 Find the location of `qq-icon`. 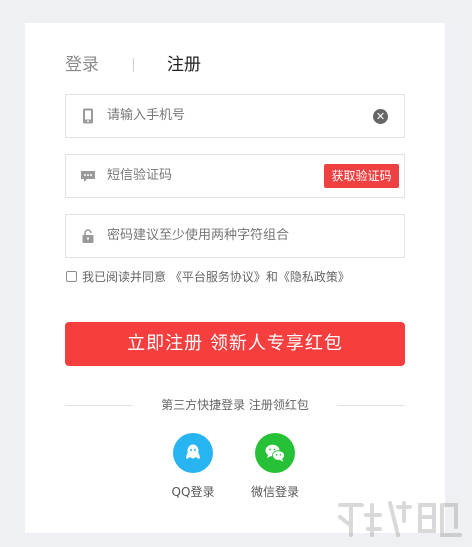

qq-icon is located at coordinates (193, 451).